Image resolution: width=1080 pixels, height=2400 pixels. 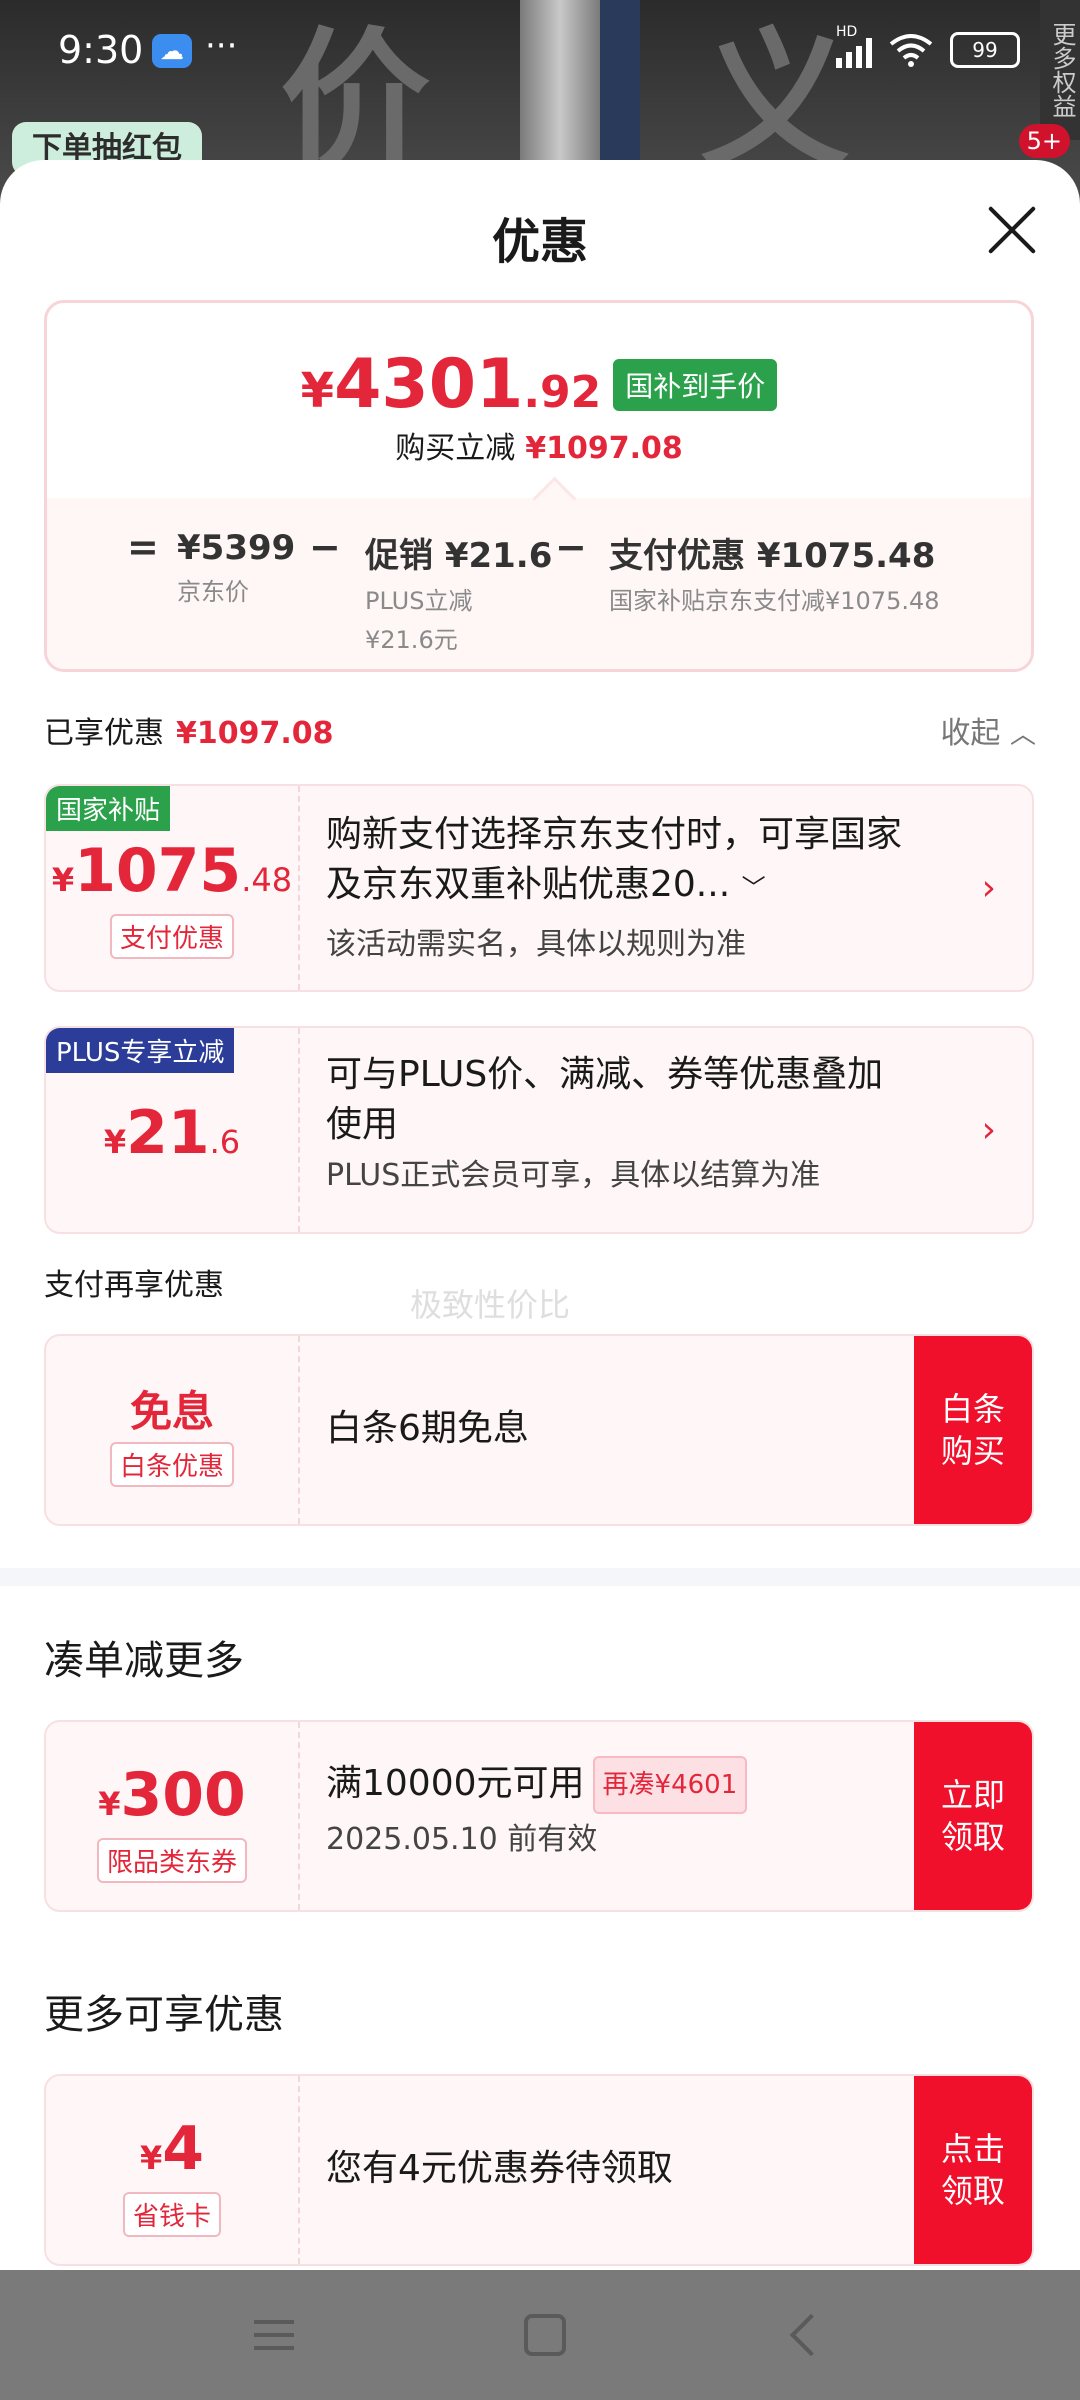 What do you see at coordinates (1022, 735) in the screenshot?
I see `chevron-up-icon: ︿` at bounding box center [1022, 735].